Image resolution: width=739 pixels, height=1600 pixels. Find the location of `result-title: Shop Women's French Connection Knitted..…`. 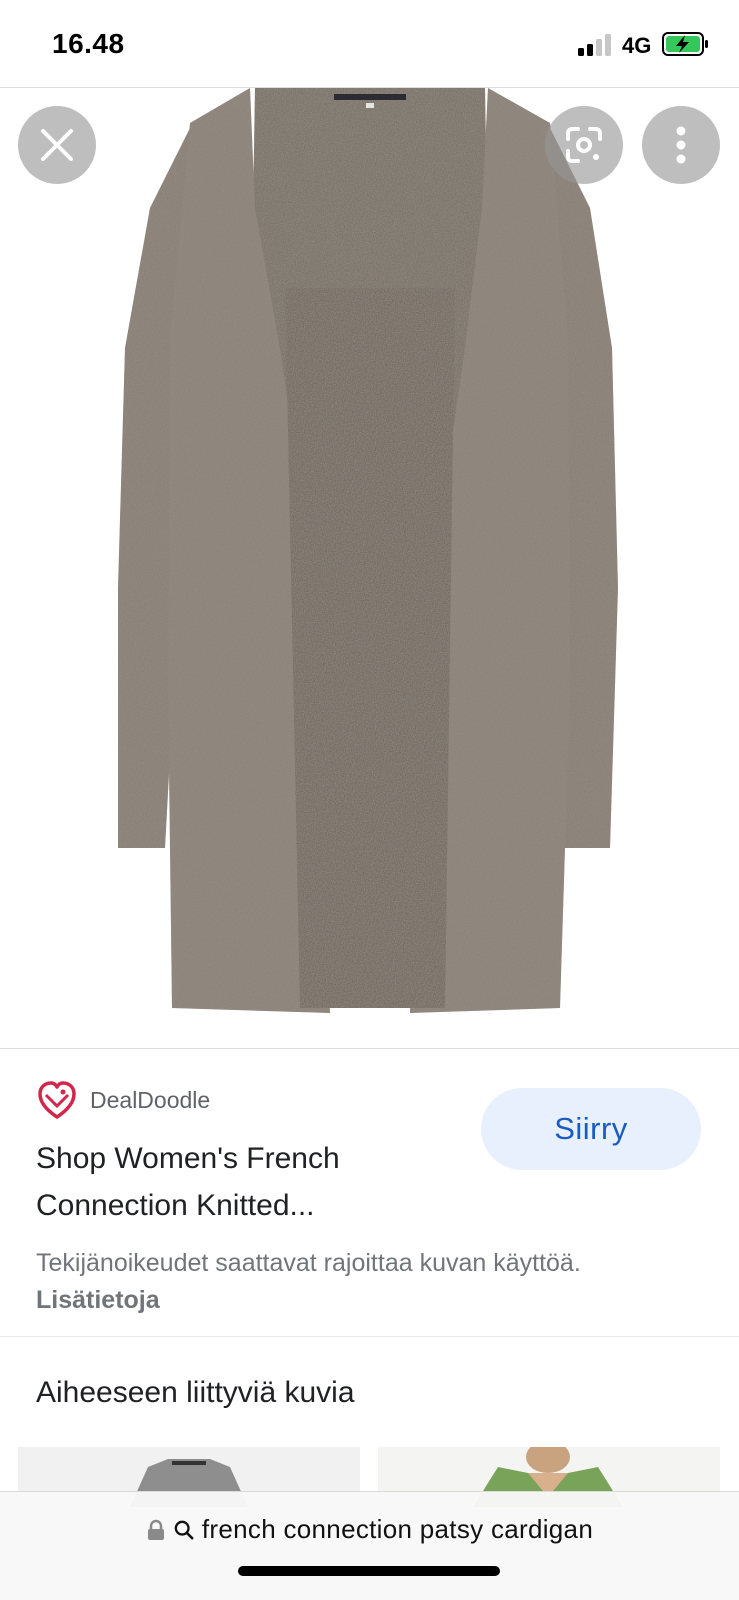

result-title: Shop Women's French Connection Knitted..… is located at coordinates (241, 1182).